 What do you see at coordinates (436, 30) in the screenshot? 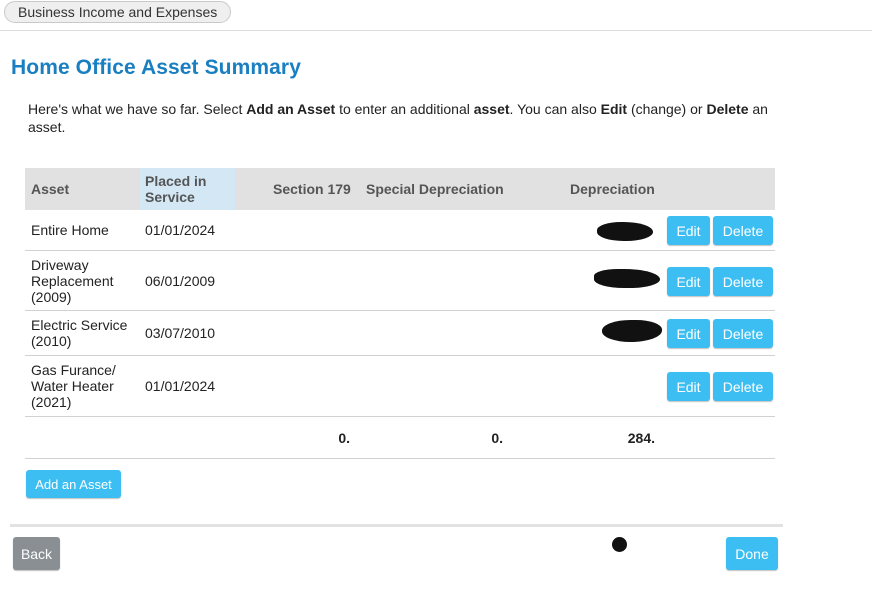
I see `top-divider` at bounding box center [436, 30].